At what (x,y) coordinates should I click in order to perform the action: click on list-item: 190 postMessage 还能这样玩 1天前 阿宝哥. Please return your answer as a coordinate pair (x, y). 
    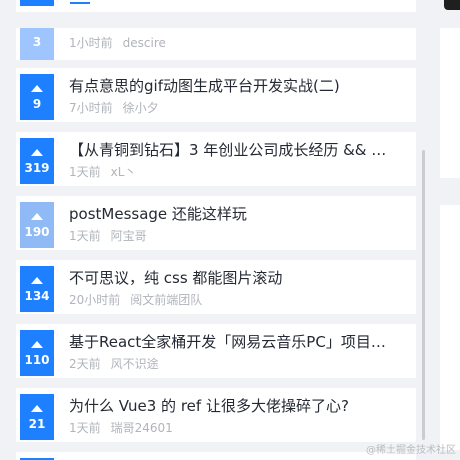
    Looking at the image, I should click on (216, 223).